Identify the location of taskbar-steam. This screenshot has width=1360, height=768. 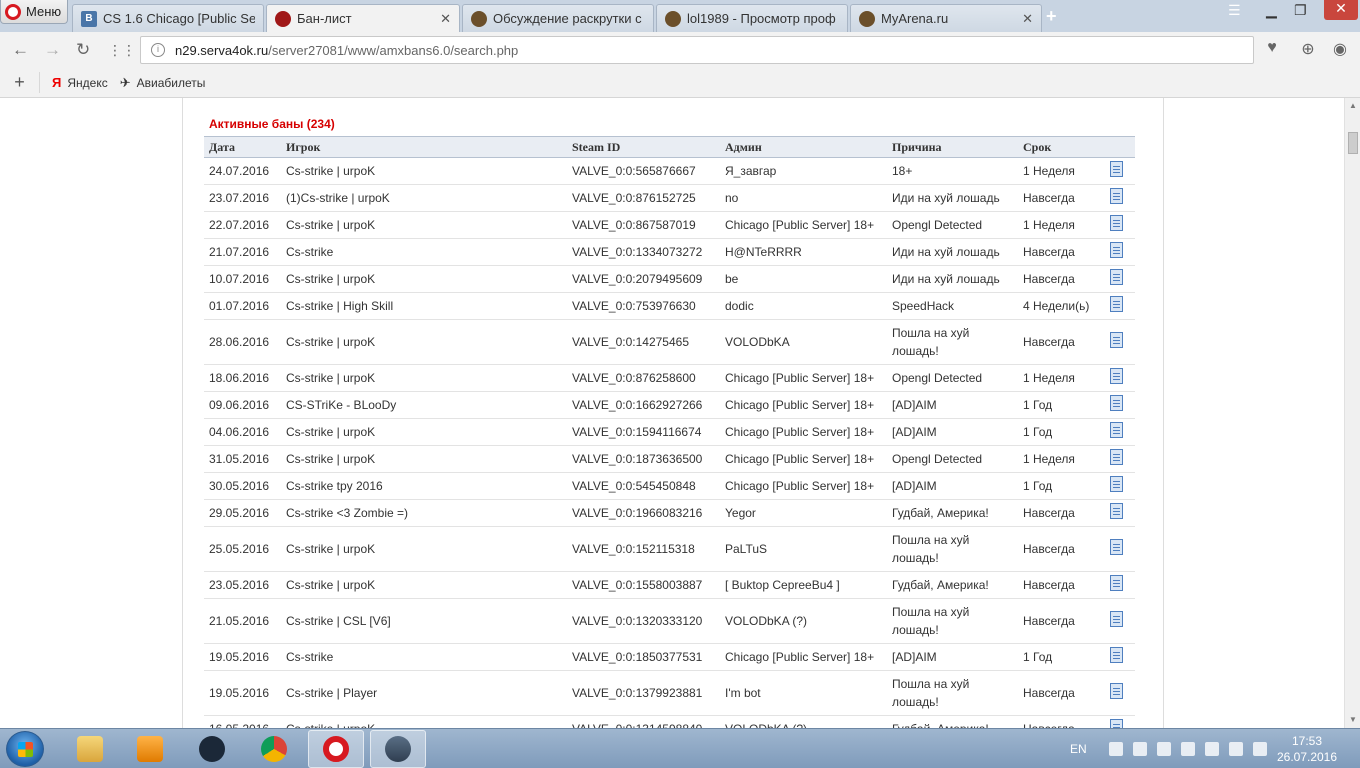
(212, 749).